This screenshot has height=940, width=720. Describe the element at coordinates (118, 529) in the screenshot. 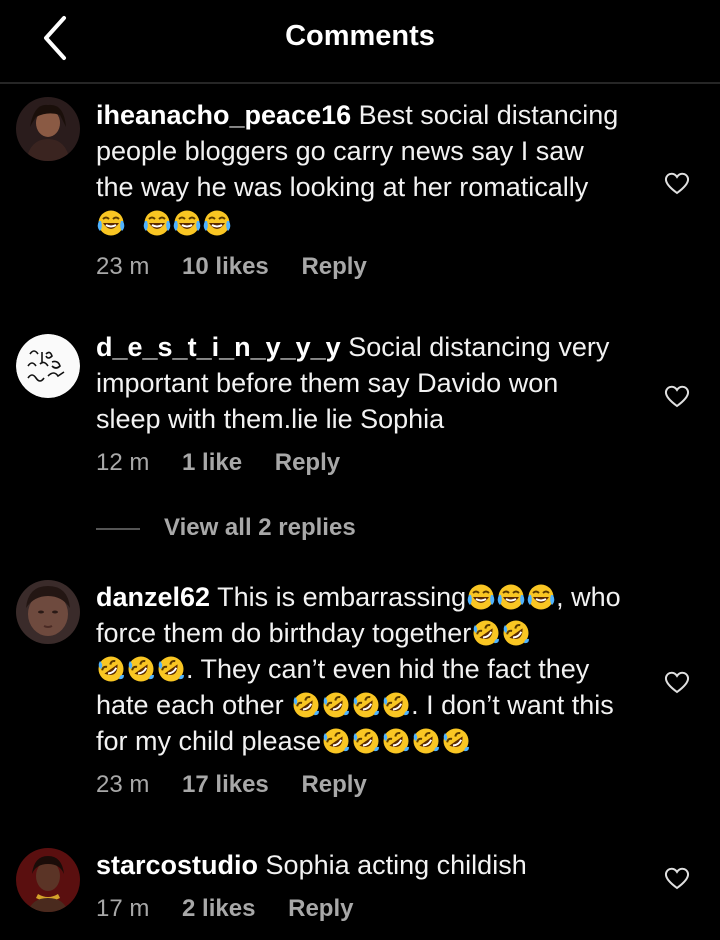

I see `divider` at that location.